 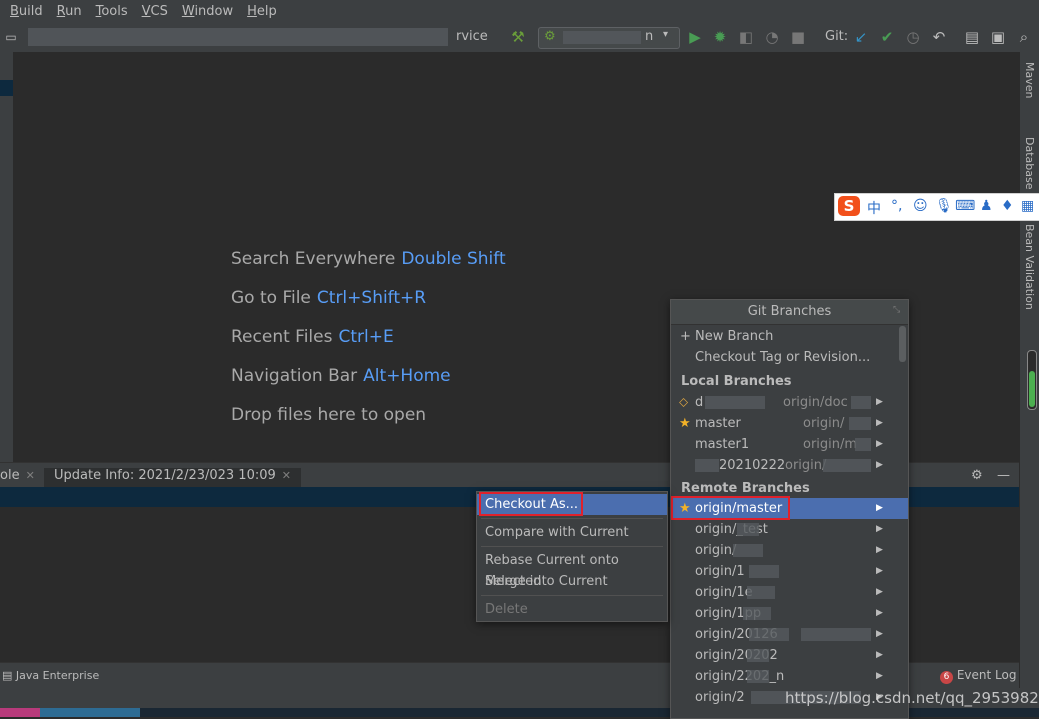 What do you see at coordinates (849, 206) in the screenshot?
I see `sogou-logo: S` at bounding box center [849, 206].